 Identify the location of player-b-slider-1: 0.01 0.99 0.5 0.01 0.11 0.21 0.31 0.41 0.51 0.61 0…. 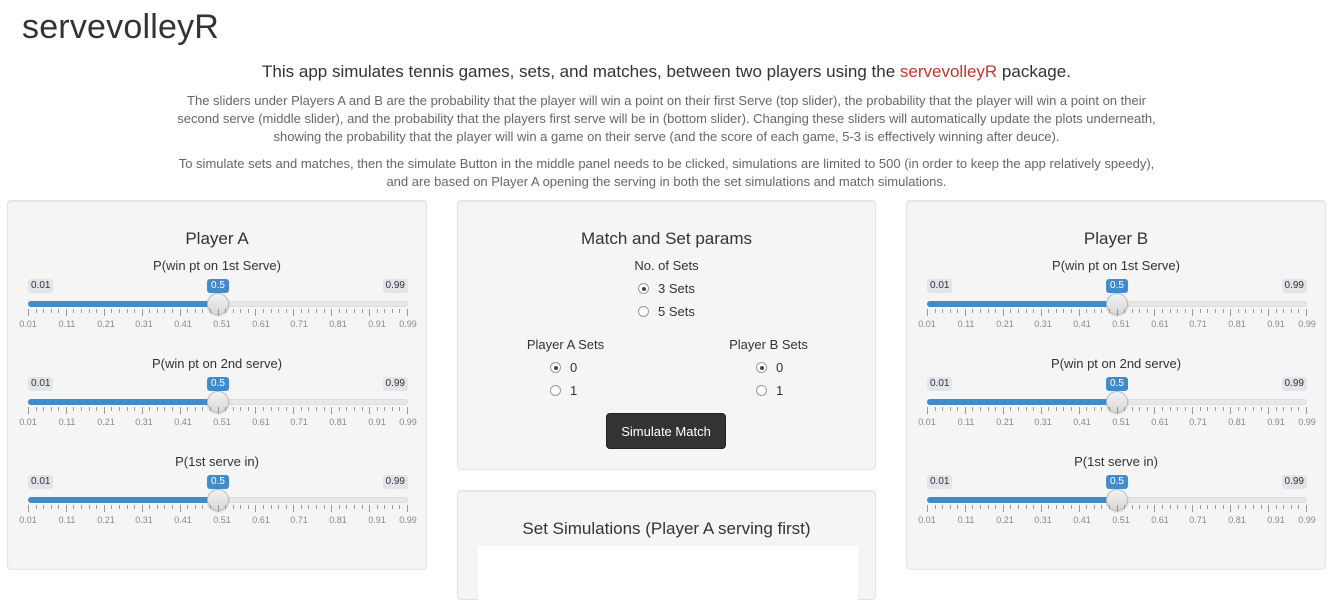
(1117, 307).